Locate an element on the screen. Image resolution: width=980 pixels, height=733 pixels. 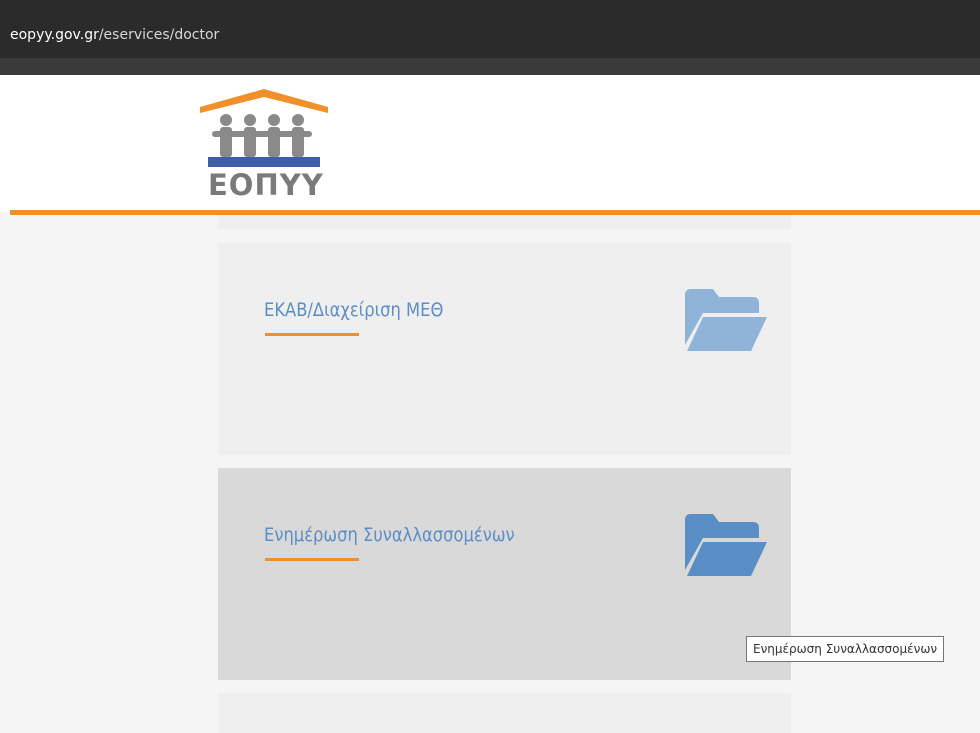
url-path: /eservices/doctor is located at coordinates (159, 35).